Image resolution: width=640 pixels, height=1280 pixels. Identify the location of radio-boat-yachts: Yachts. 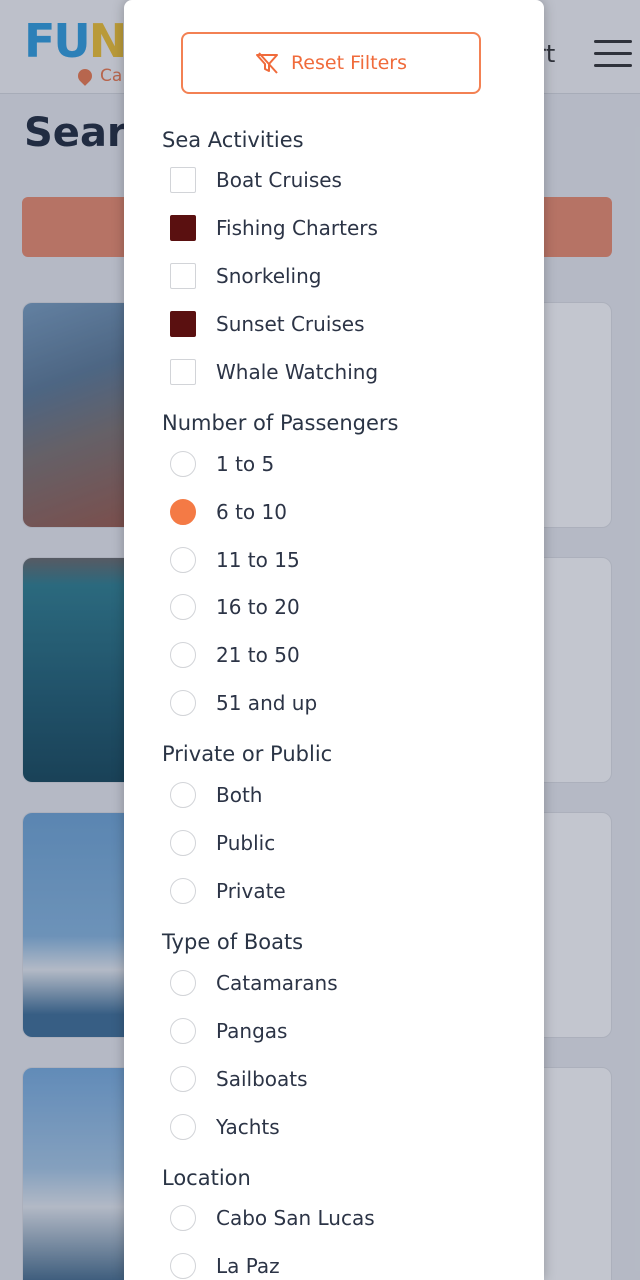
(225, 1127).